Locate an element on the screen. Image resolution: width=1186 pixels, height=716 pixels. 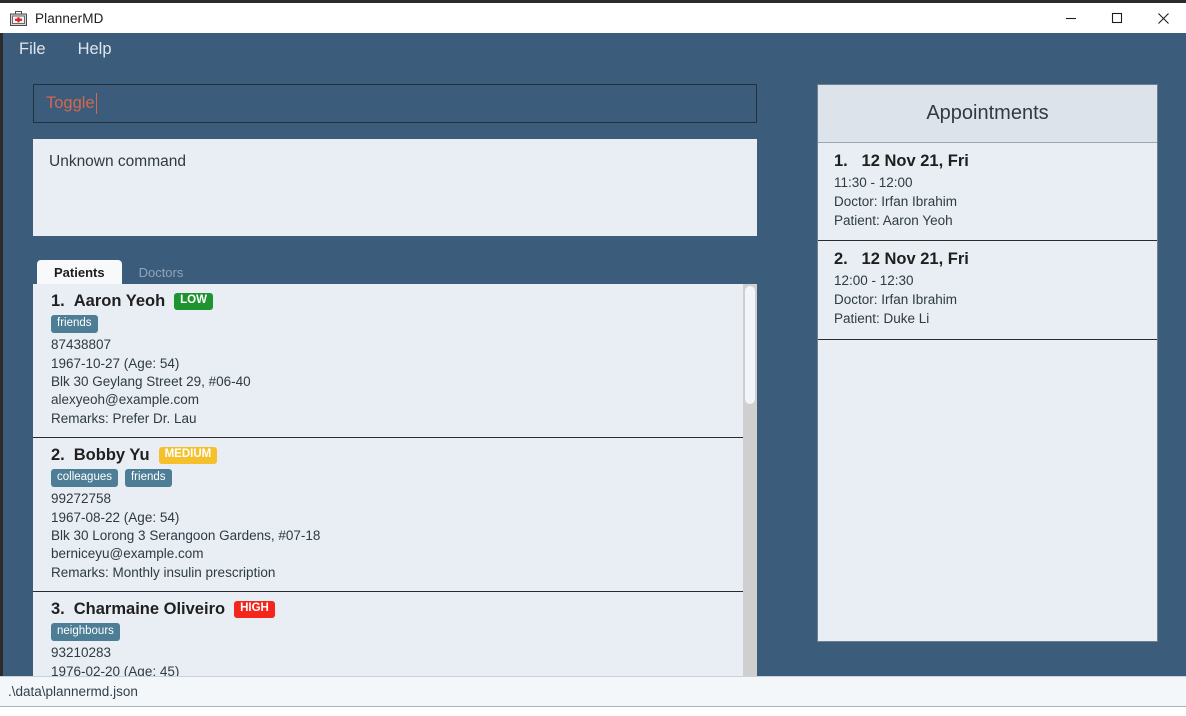
tab-doctors: Doctors is located at coordinates (161, 272).